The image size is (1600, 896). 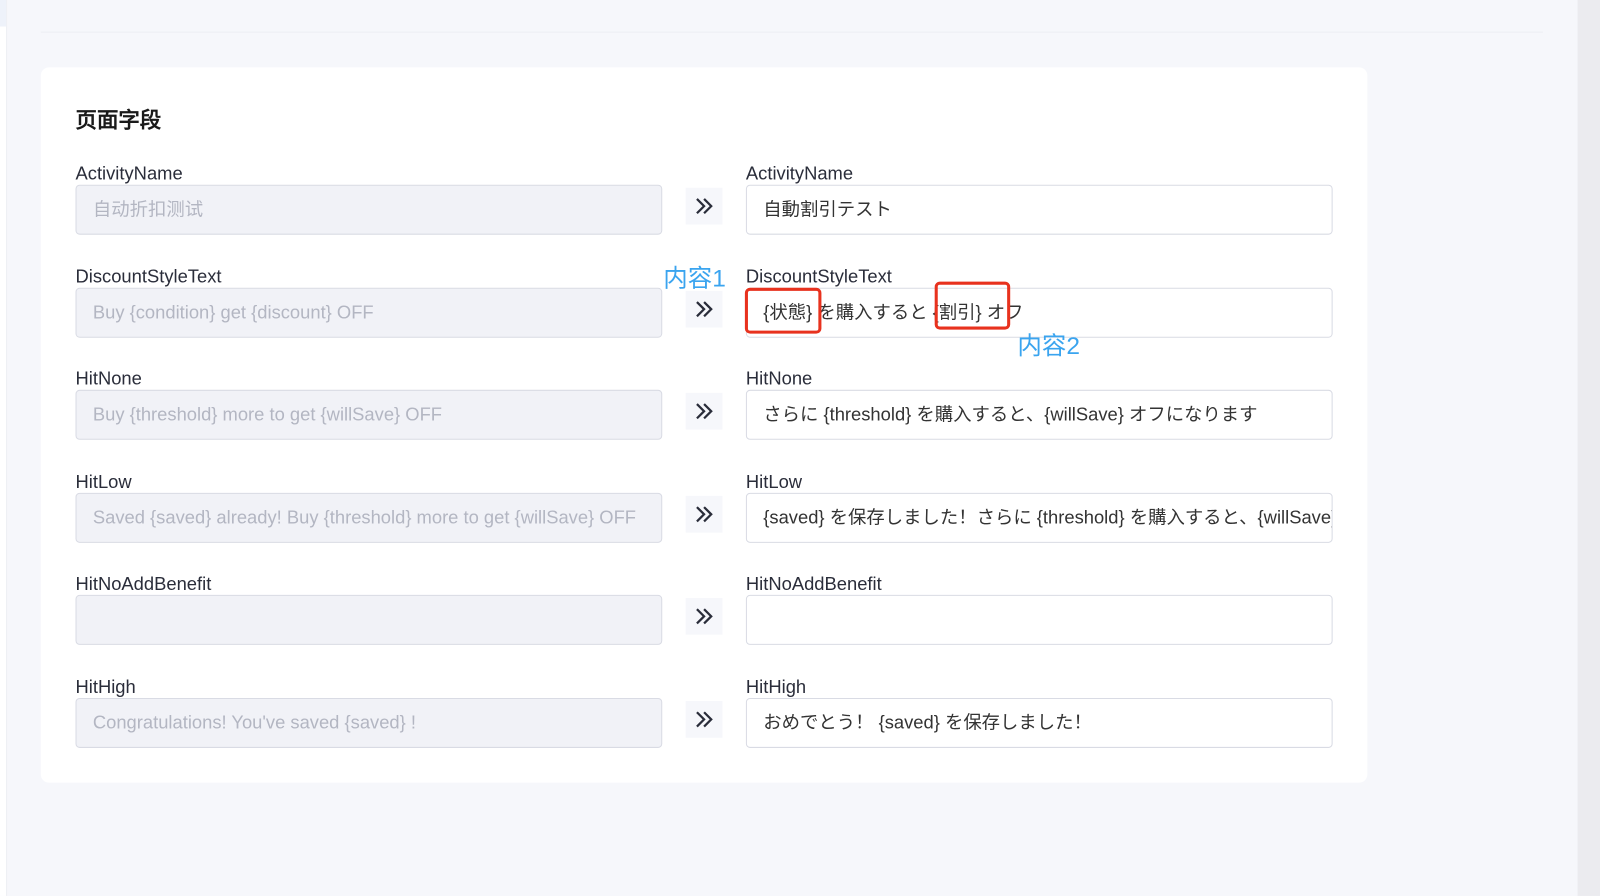 What do you see at coordinates (774, 481) in the screenshot?
I see `target-label: HitLow` at bounding box center [774, 481].